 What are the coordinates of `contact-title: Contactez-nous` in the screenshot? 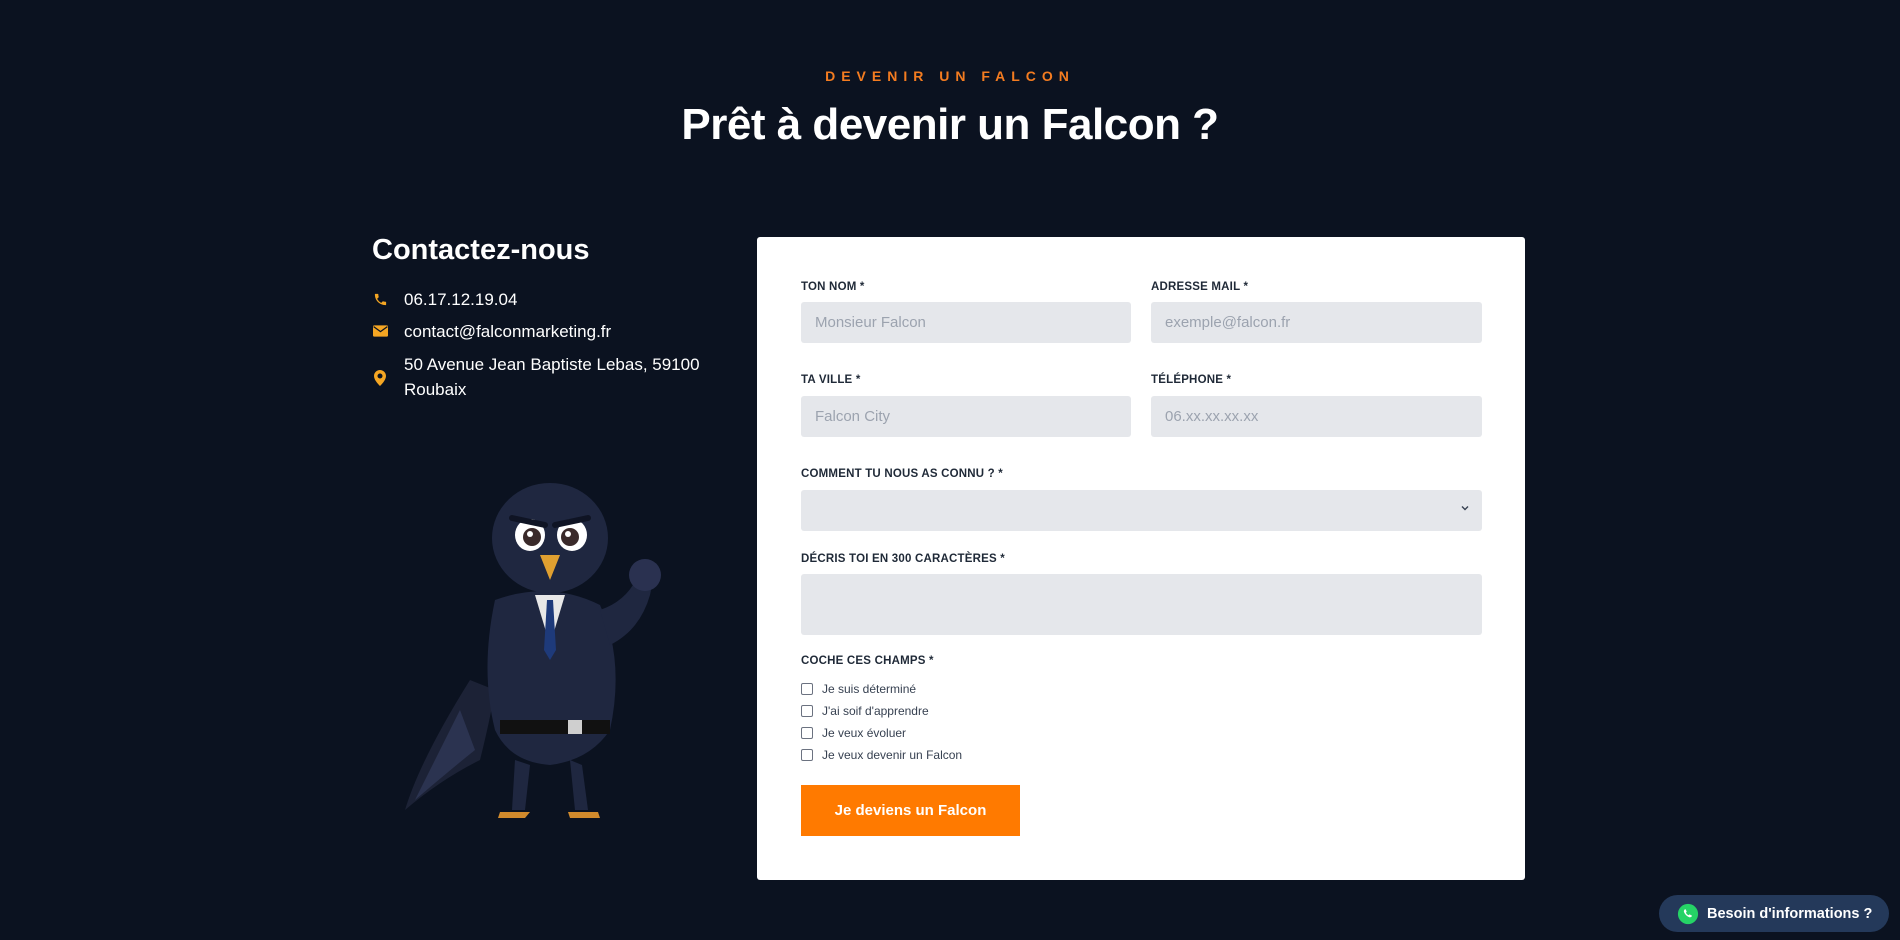 It's located at (481, 250).